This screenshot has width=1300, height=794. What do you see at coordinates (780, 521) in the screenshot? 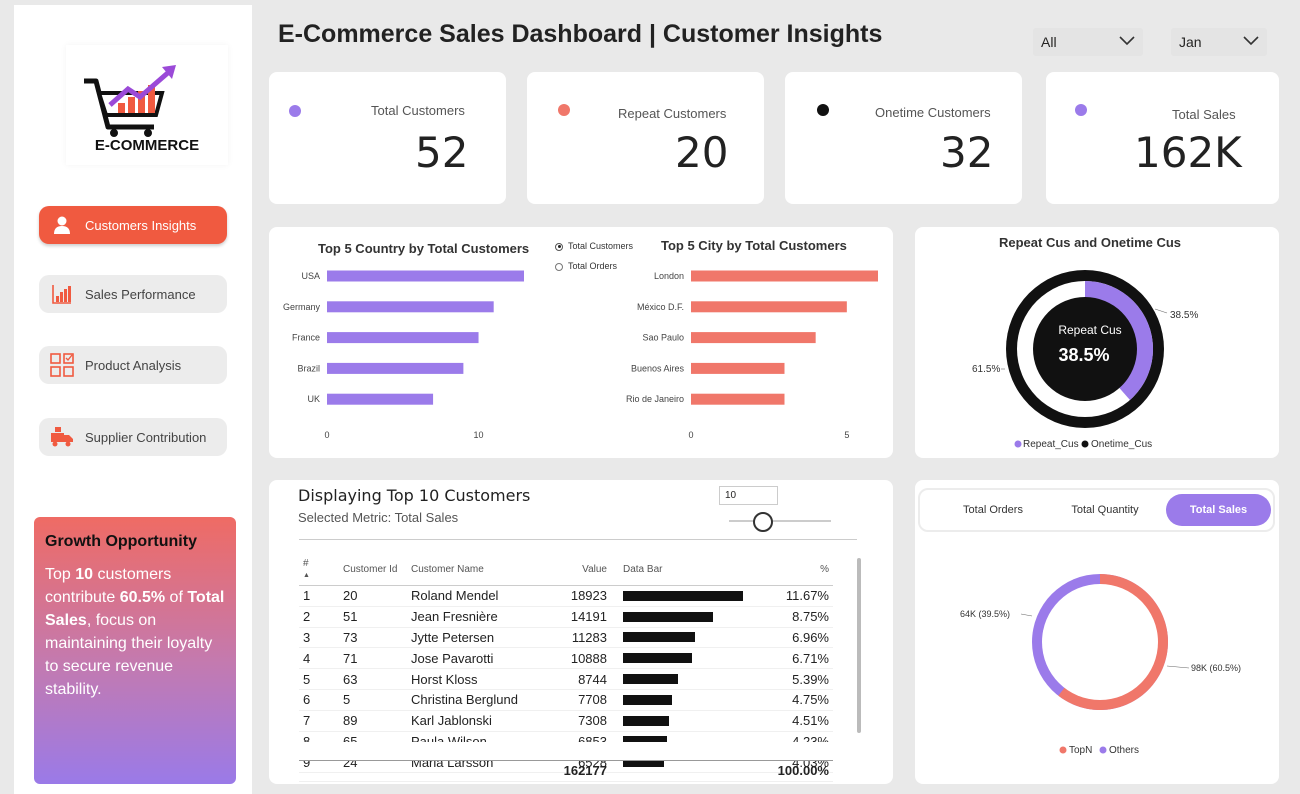
I see `topn-slider-track` at bounding box center [780, 521].